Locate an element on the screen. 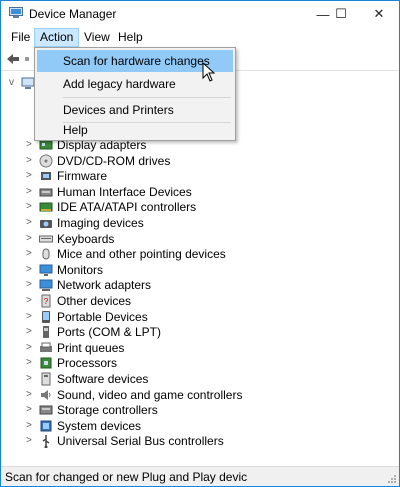 Image resolution: width=400 pixels, height=487 pixels. menu-item-devices-and-printers: Devices and Printers is located at coordinates (135, 110).